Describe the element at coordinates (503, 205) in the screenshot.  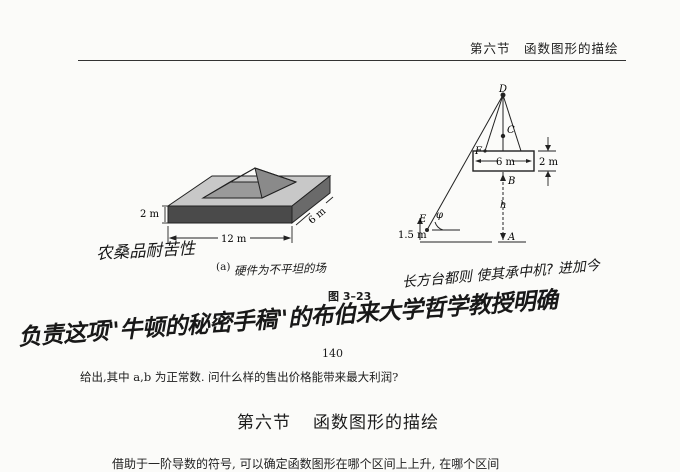
I see `height-label-h: h` at that location.